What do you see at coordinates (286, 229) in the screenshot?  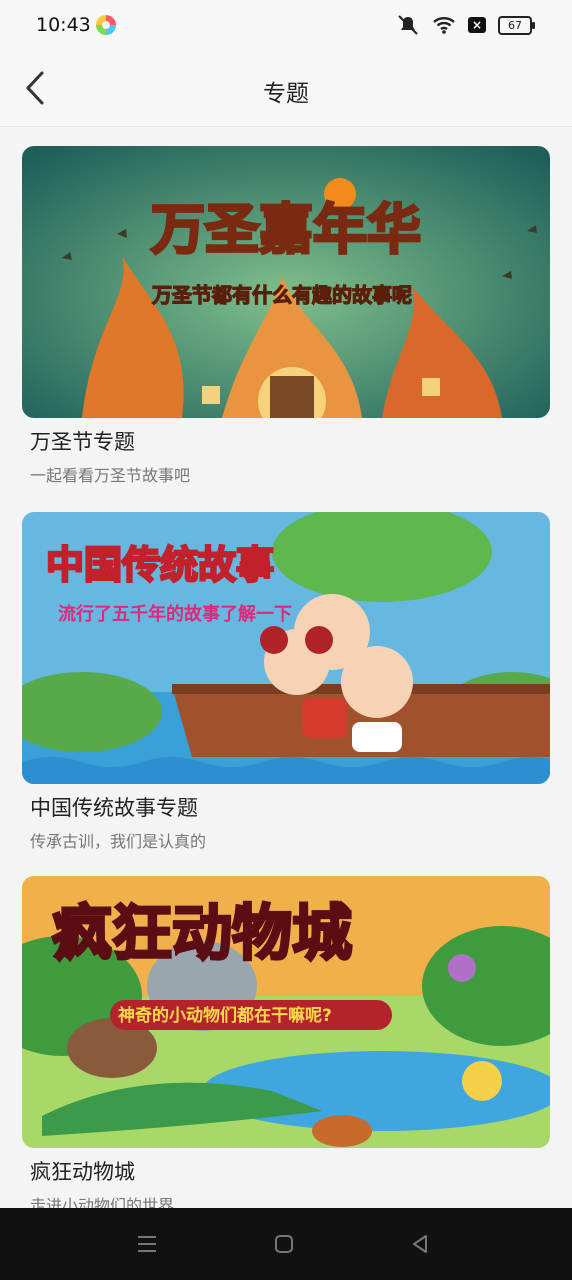 I see `banner-title: 万圣嘉年华` at bounding box center [286, 229].